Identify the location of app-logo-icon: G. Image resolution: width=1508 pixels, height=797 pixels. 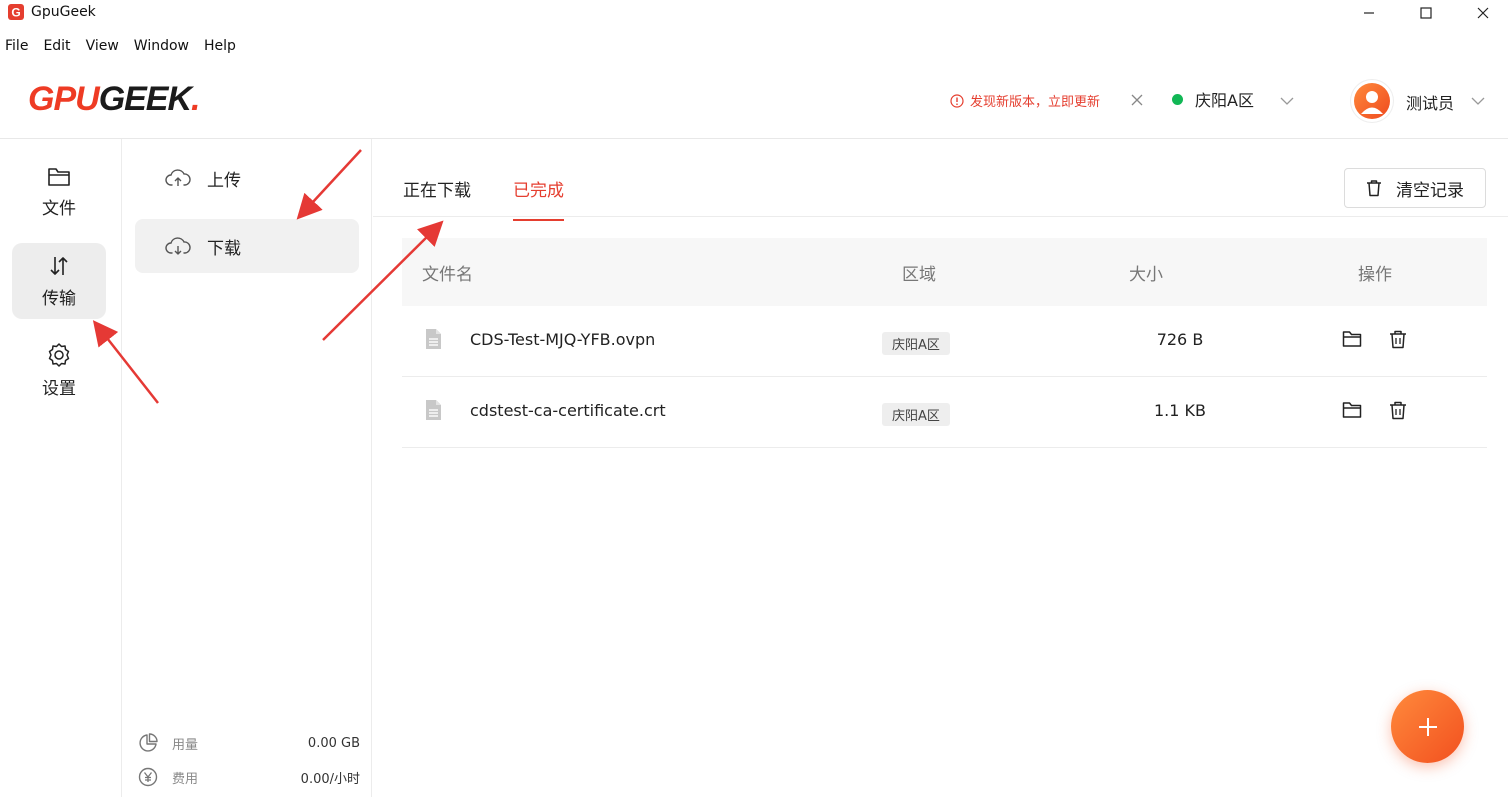
(16, 12).